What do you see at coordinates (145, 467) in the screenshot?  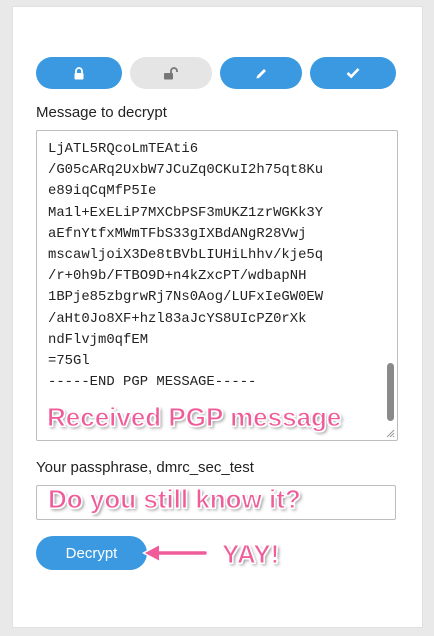 I see `passphrase-label: Your passphrase, dmrc_sec_test` at bounding box center [145, 467].